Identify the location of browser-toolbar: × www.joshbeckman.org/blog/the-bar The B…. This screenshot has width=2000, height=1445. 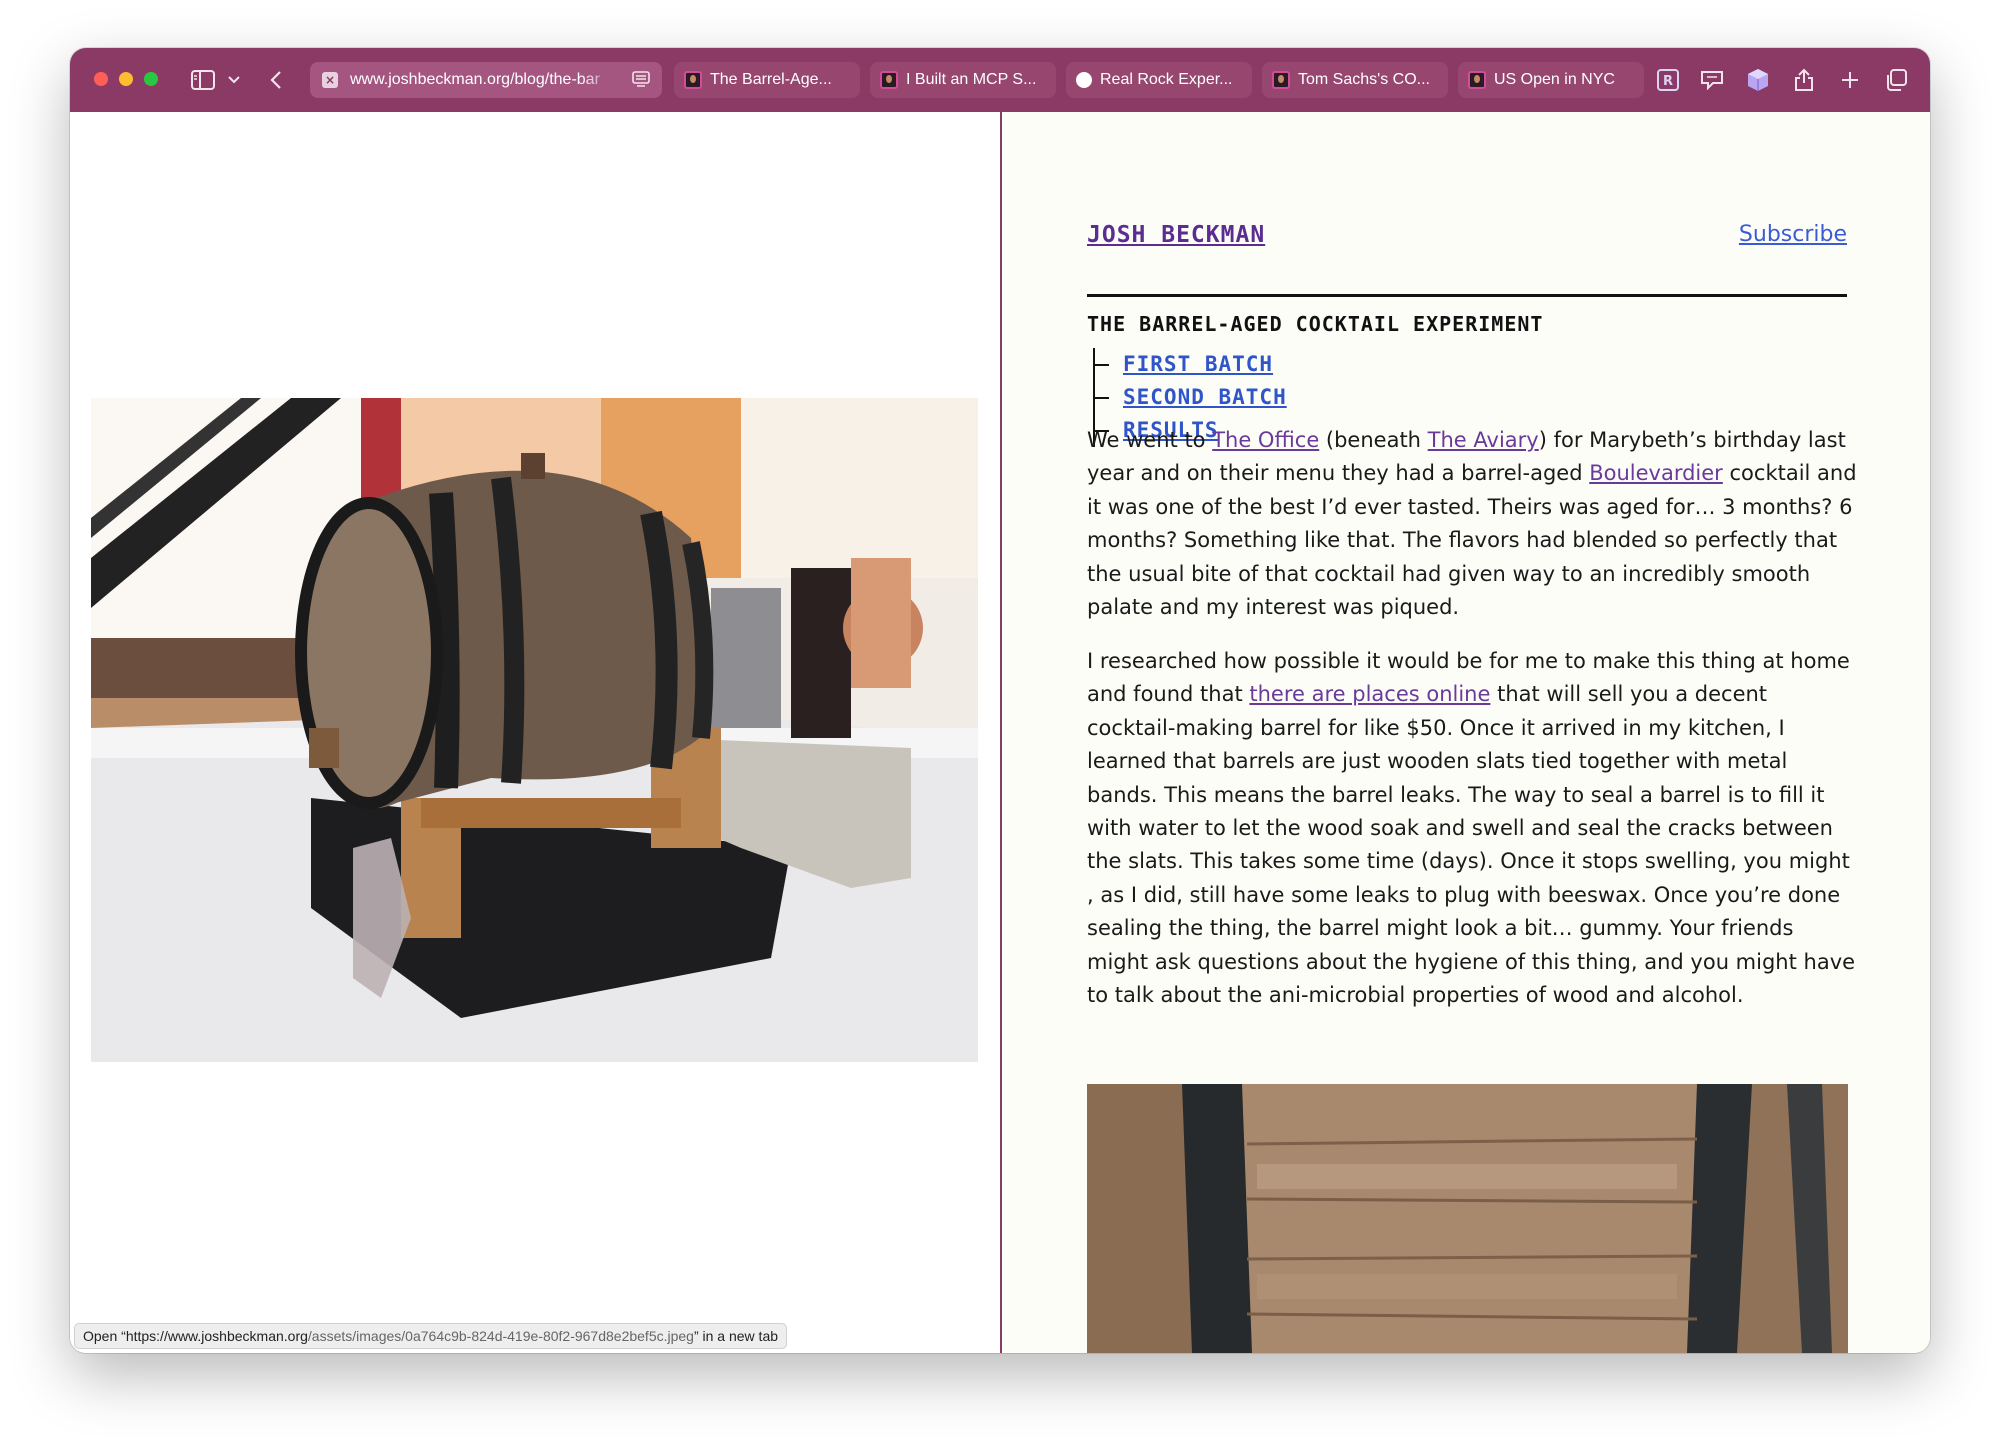
(1000, 80).